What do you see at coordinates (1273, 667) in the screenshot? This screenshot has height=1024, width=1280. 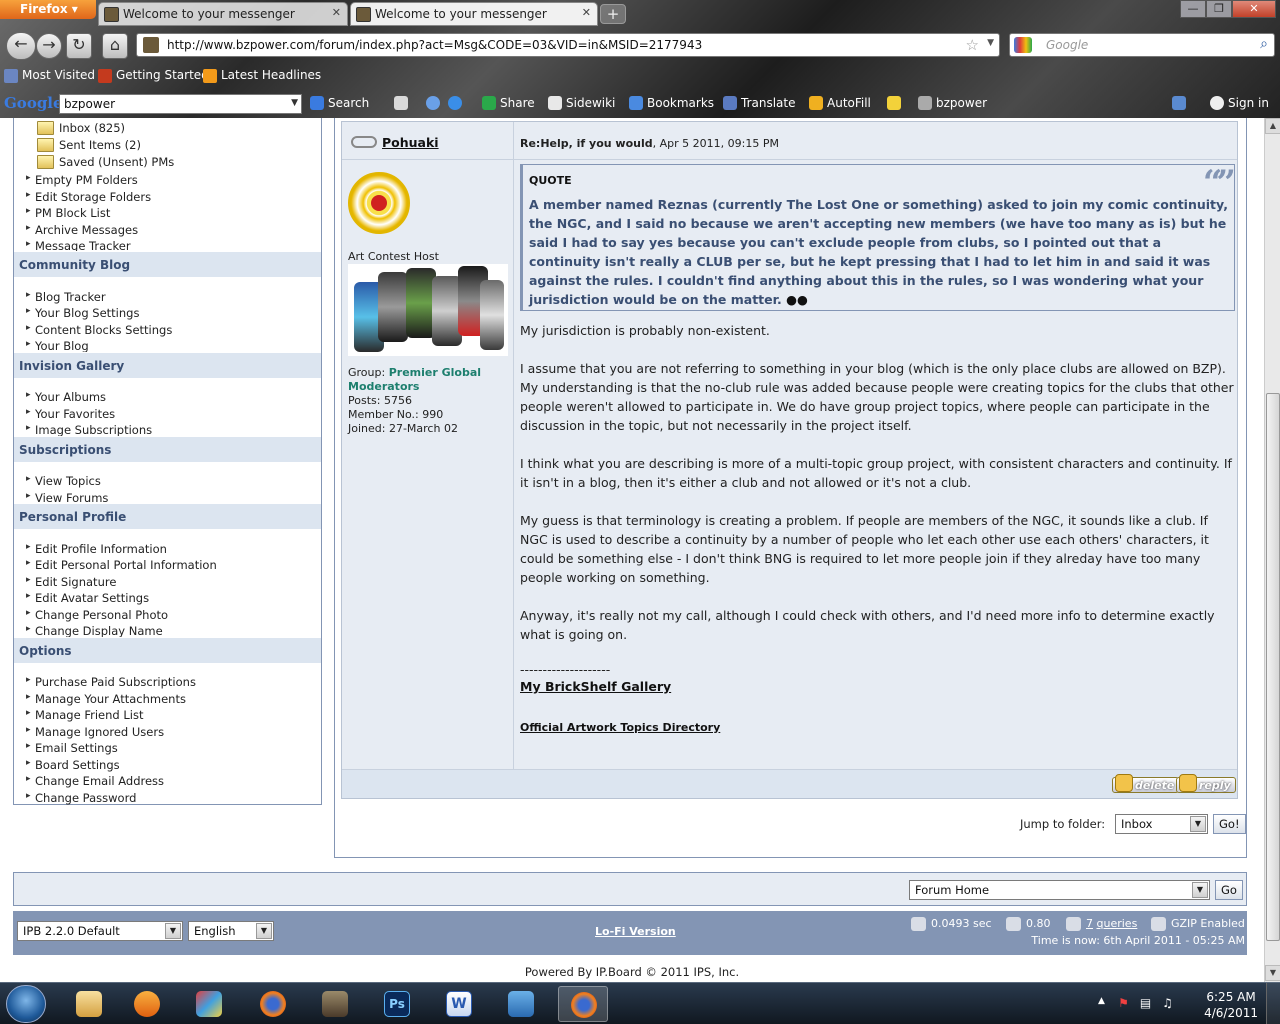 I see `scrollbar-thumb` at bounding box center [1273, 667].